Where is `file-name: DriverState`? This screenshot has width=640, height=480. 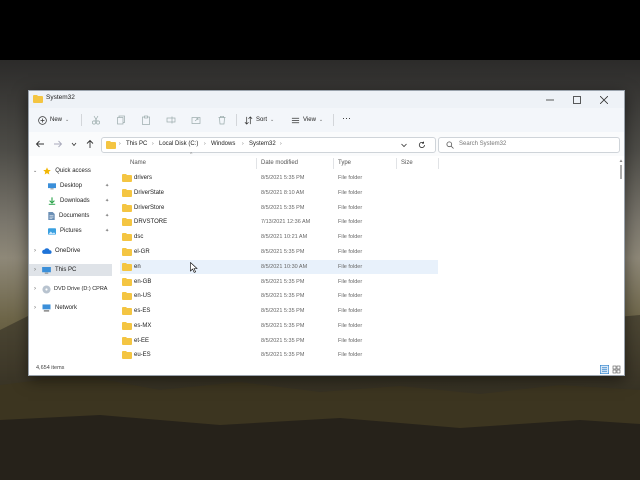
file-name: DriverState is located at coordinates (149, 193).